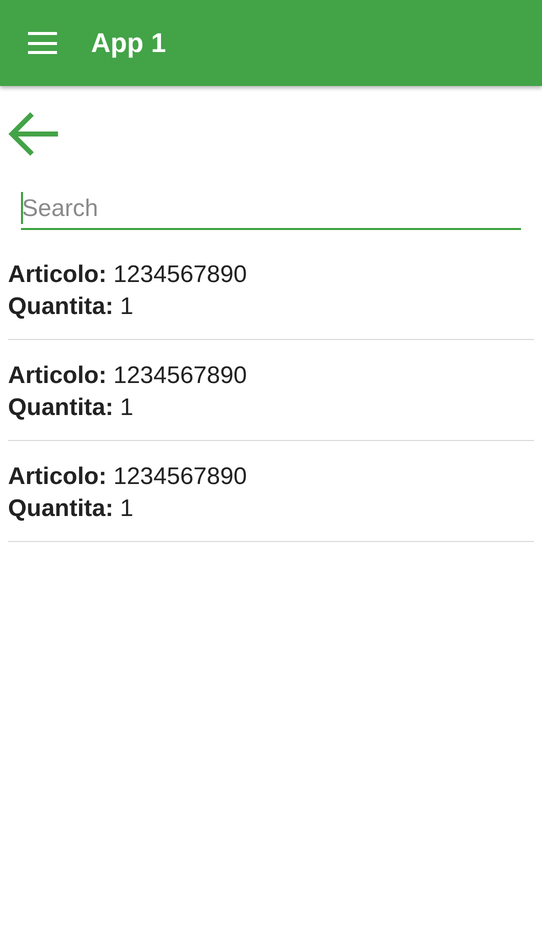 This screenshot has height=927, width=542. What do you see at coordinates (22, 208) in the screenshot?
I see `text-cursor` at bounding box center [22, 208].